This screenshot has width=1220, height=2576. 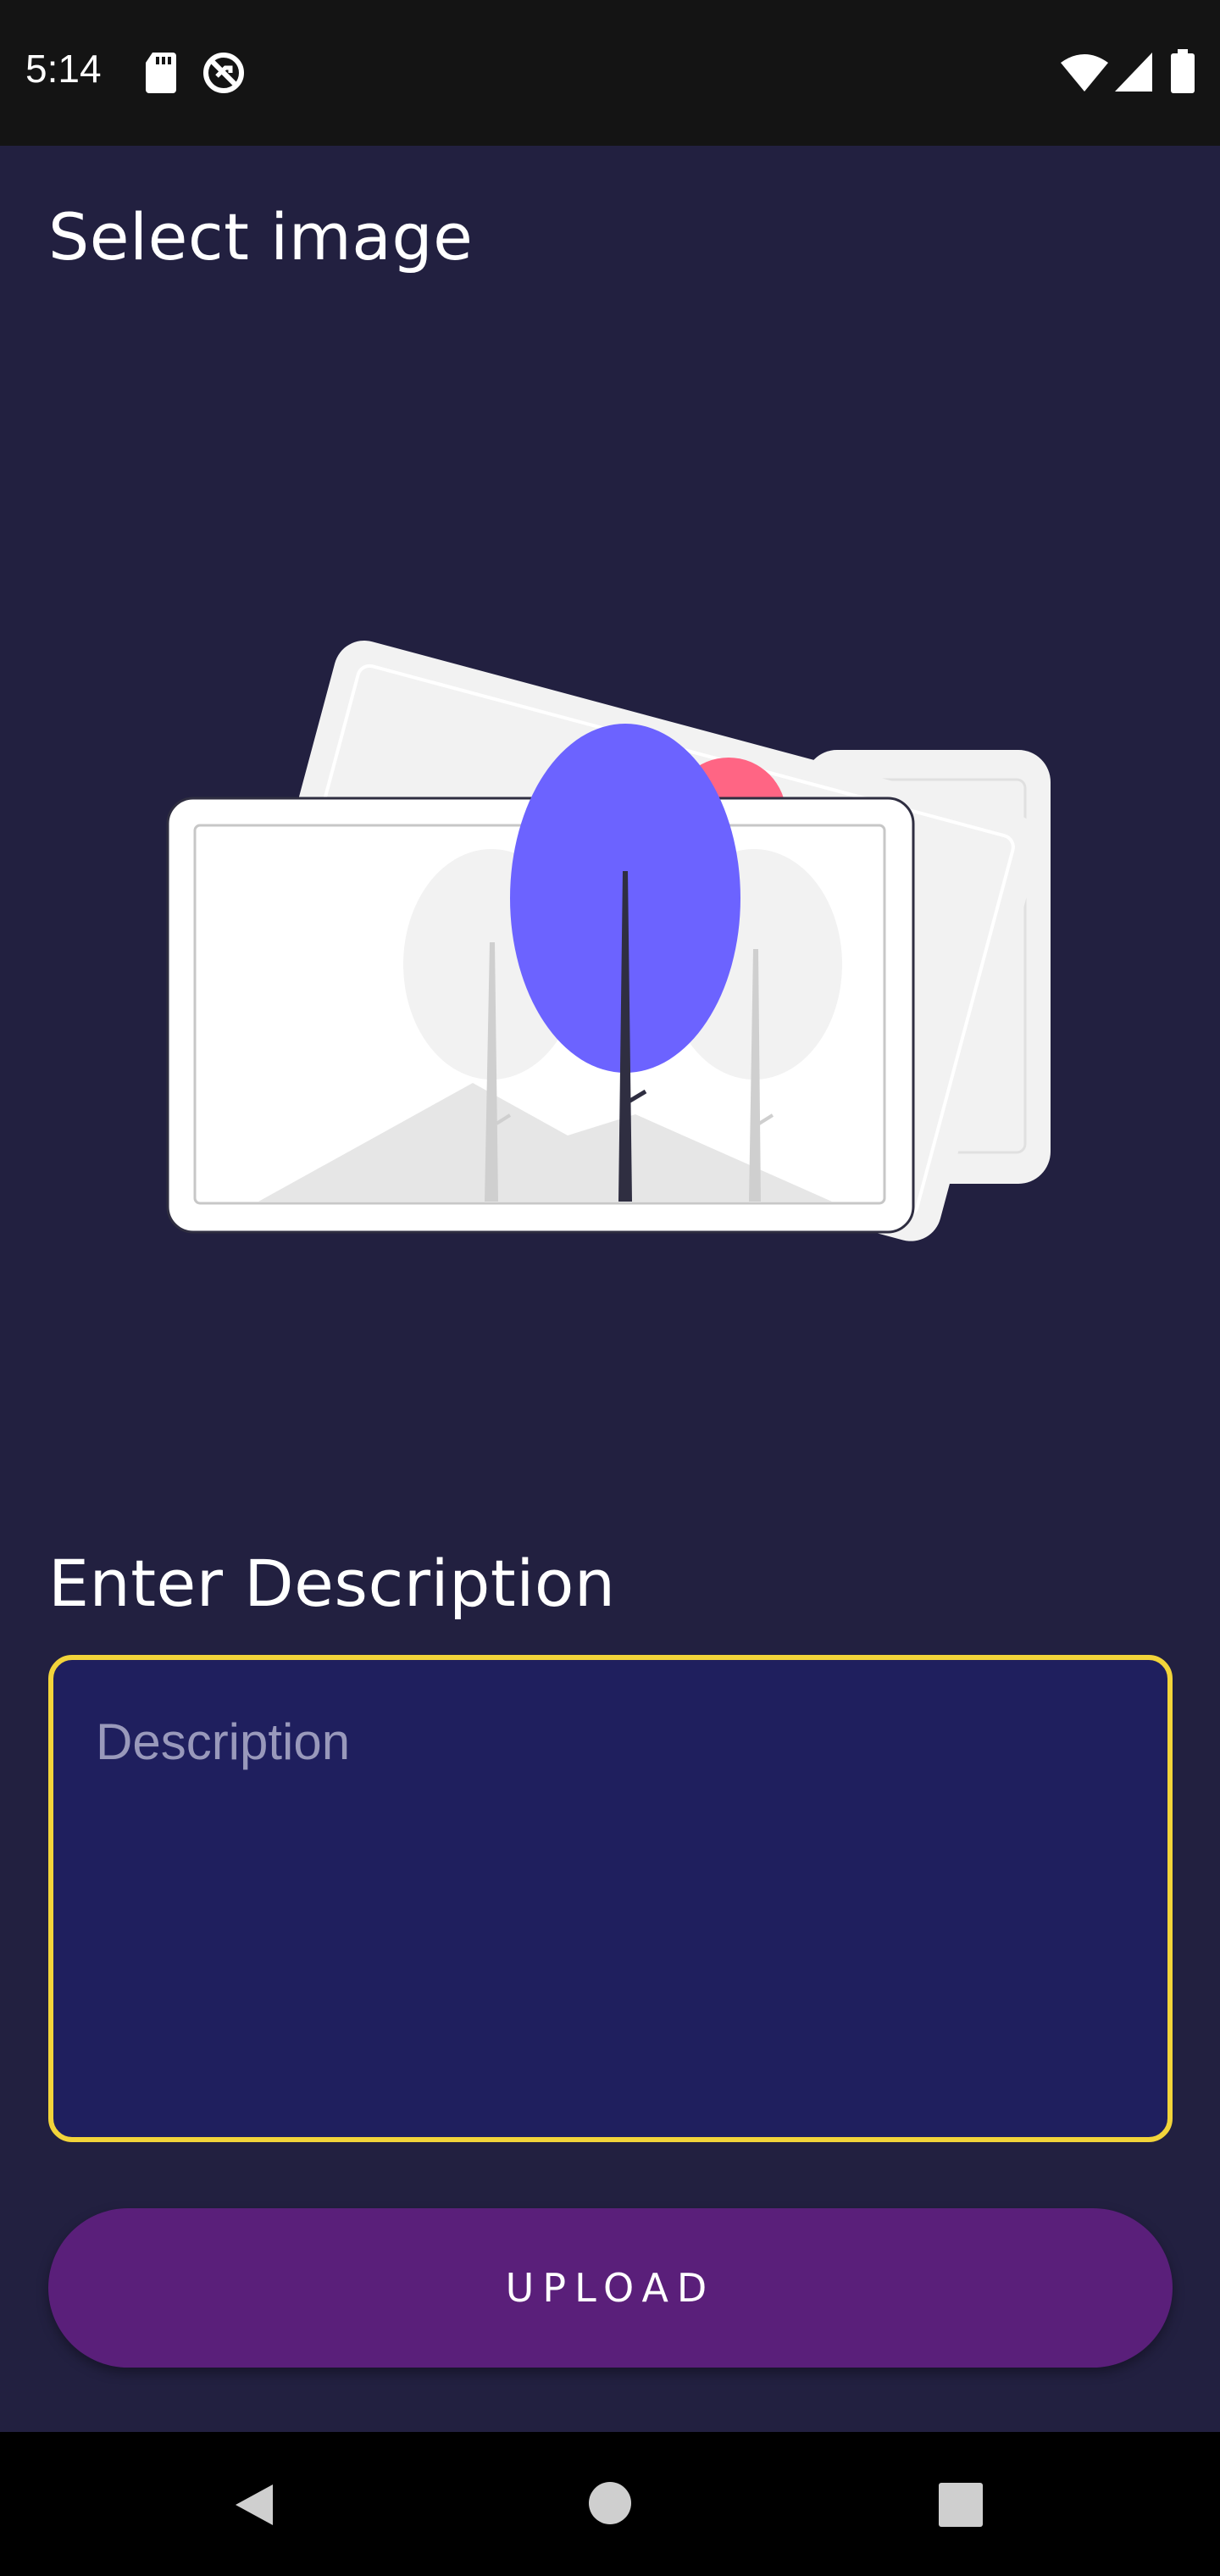 What do you see at coordinates (223, 73) in the screenshot?
I see `sync-disabled-icon` at bounding box center [223, 73].